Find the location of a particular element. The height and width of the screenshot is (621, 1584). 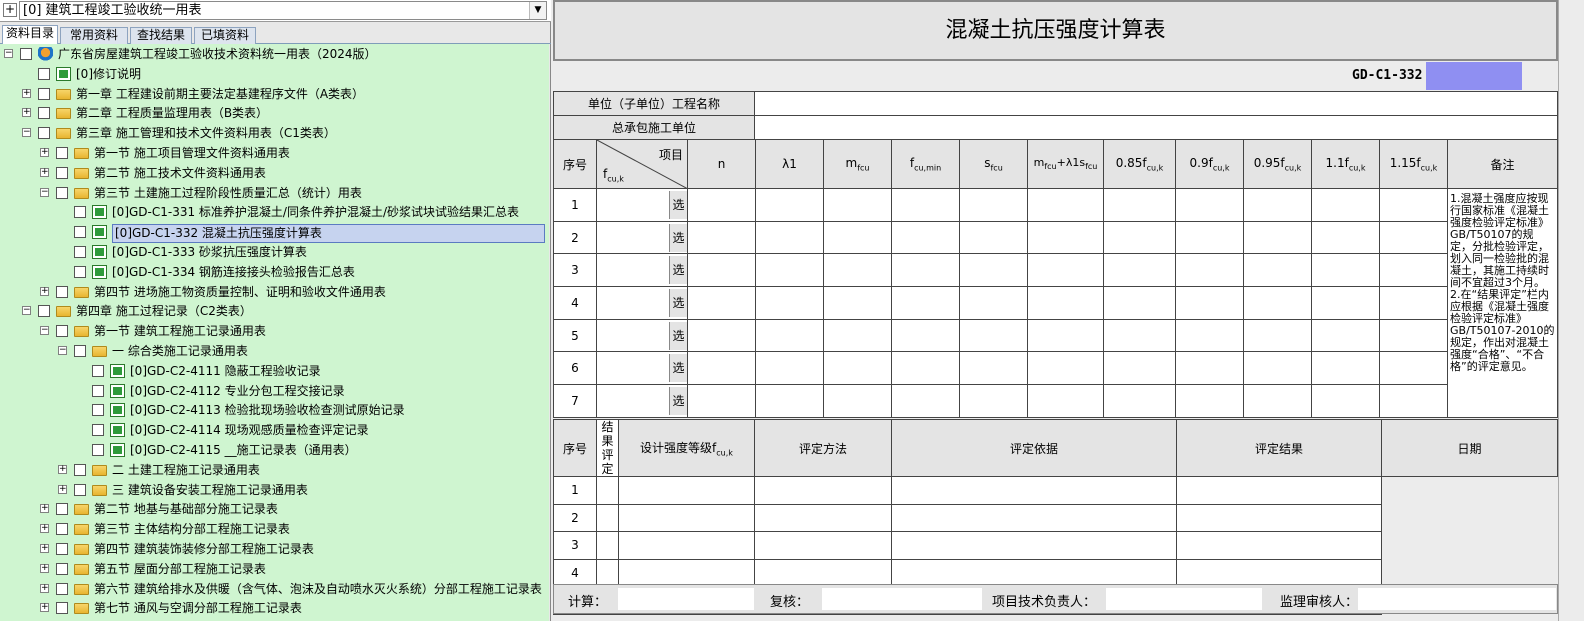

catalog-combo: [0] 建筑工程竣工验收统一用表 ▼ is located at coordinates (283, 10).